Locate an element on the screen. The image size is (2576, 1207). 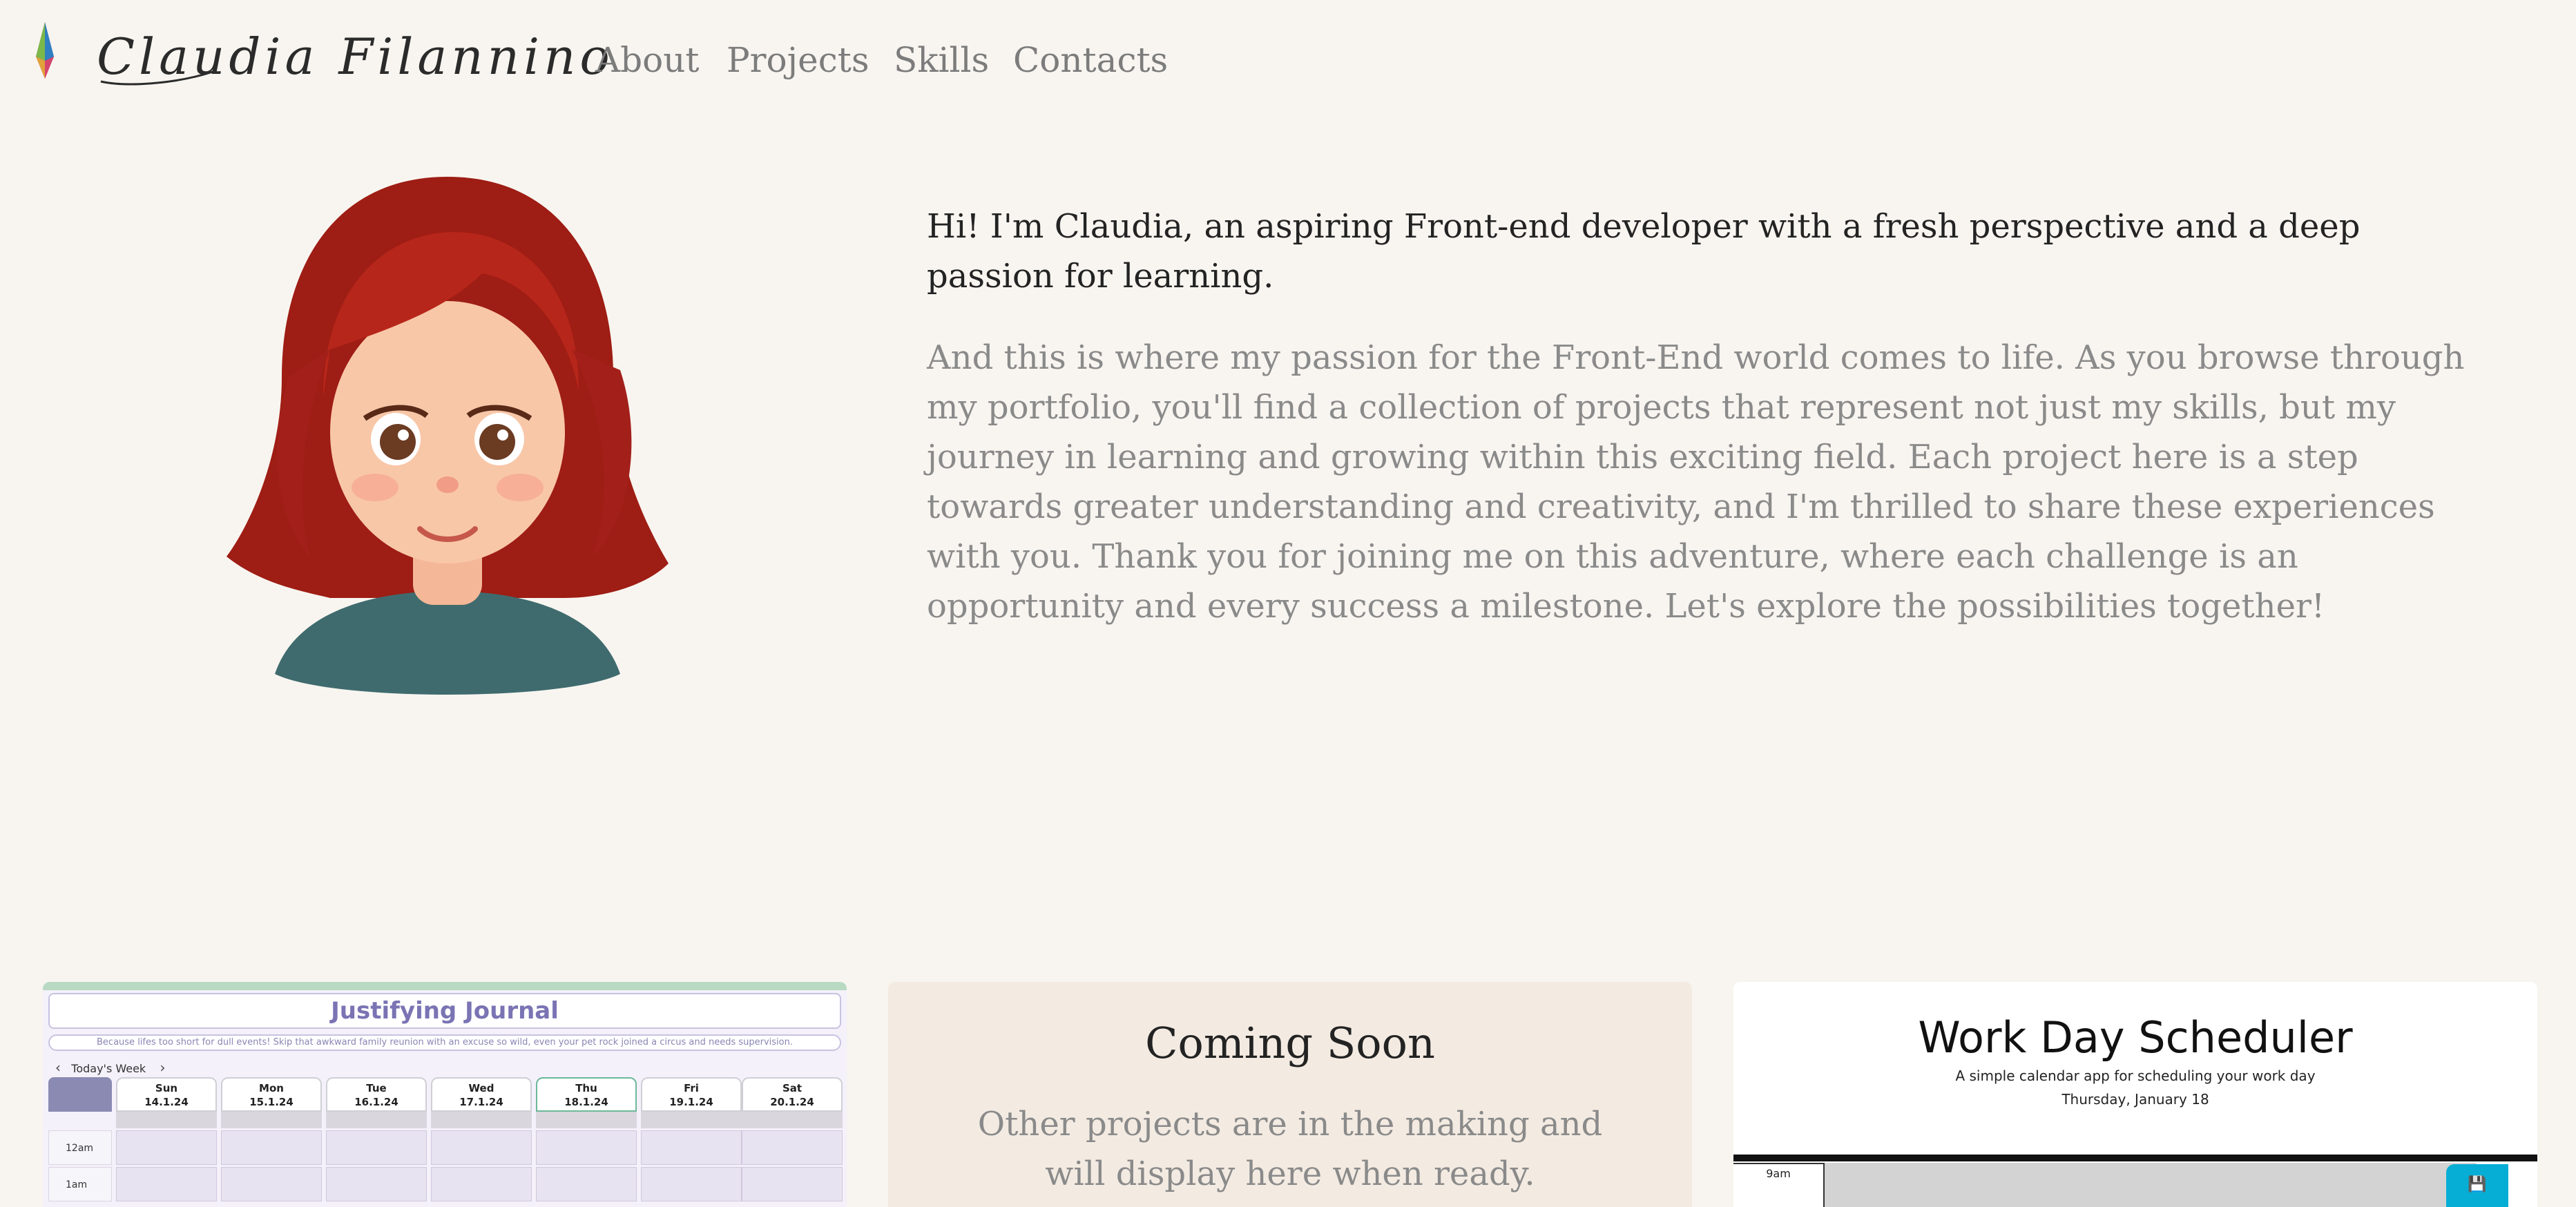
scheduler-hour-label: 9am is located at coordinates (1779, 1185).